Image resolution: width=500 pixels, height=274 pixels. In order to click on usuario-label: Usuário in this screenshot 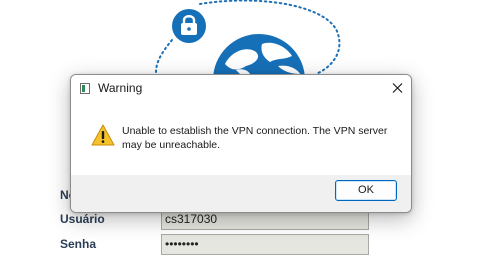, I will do `click(82, 219)`.